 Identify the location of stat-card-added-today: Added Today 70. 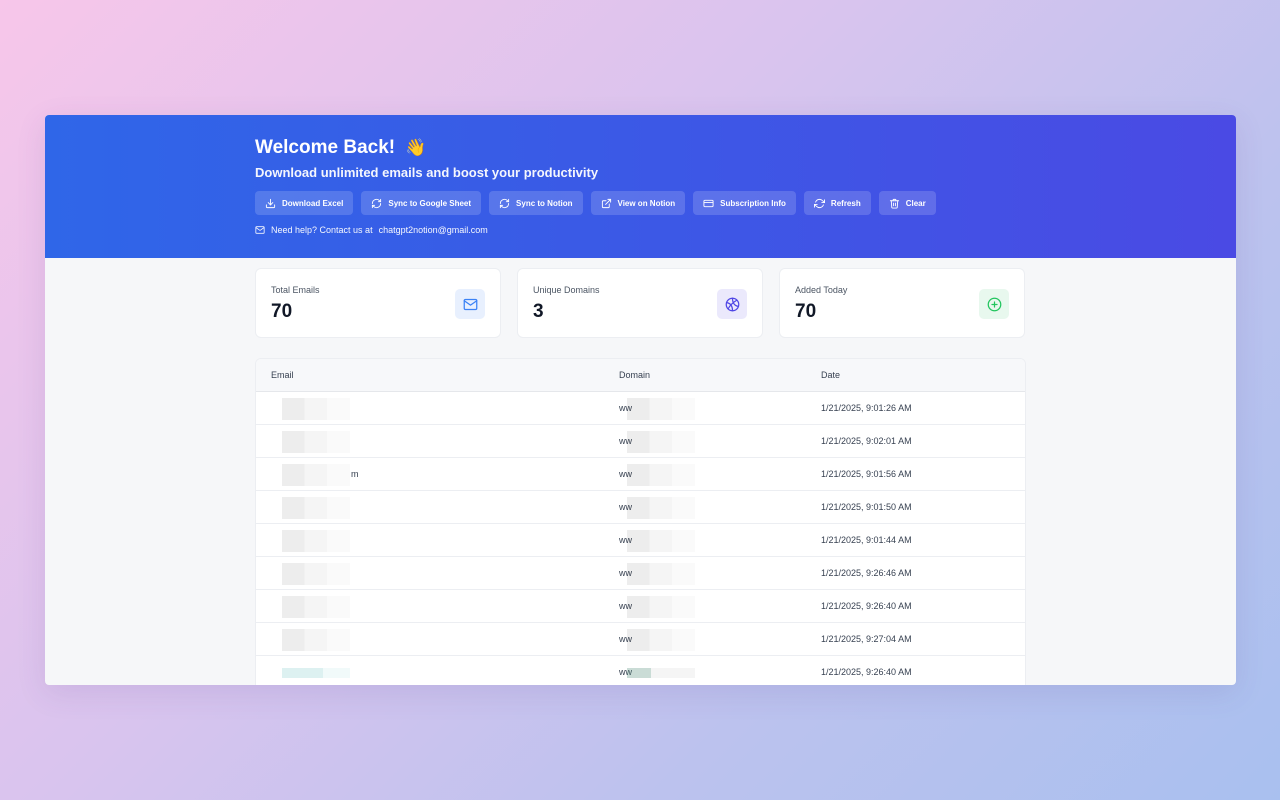
(902, 303).